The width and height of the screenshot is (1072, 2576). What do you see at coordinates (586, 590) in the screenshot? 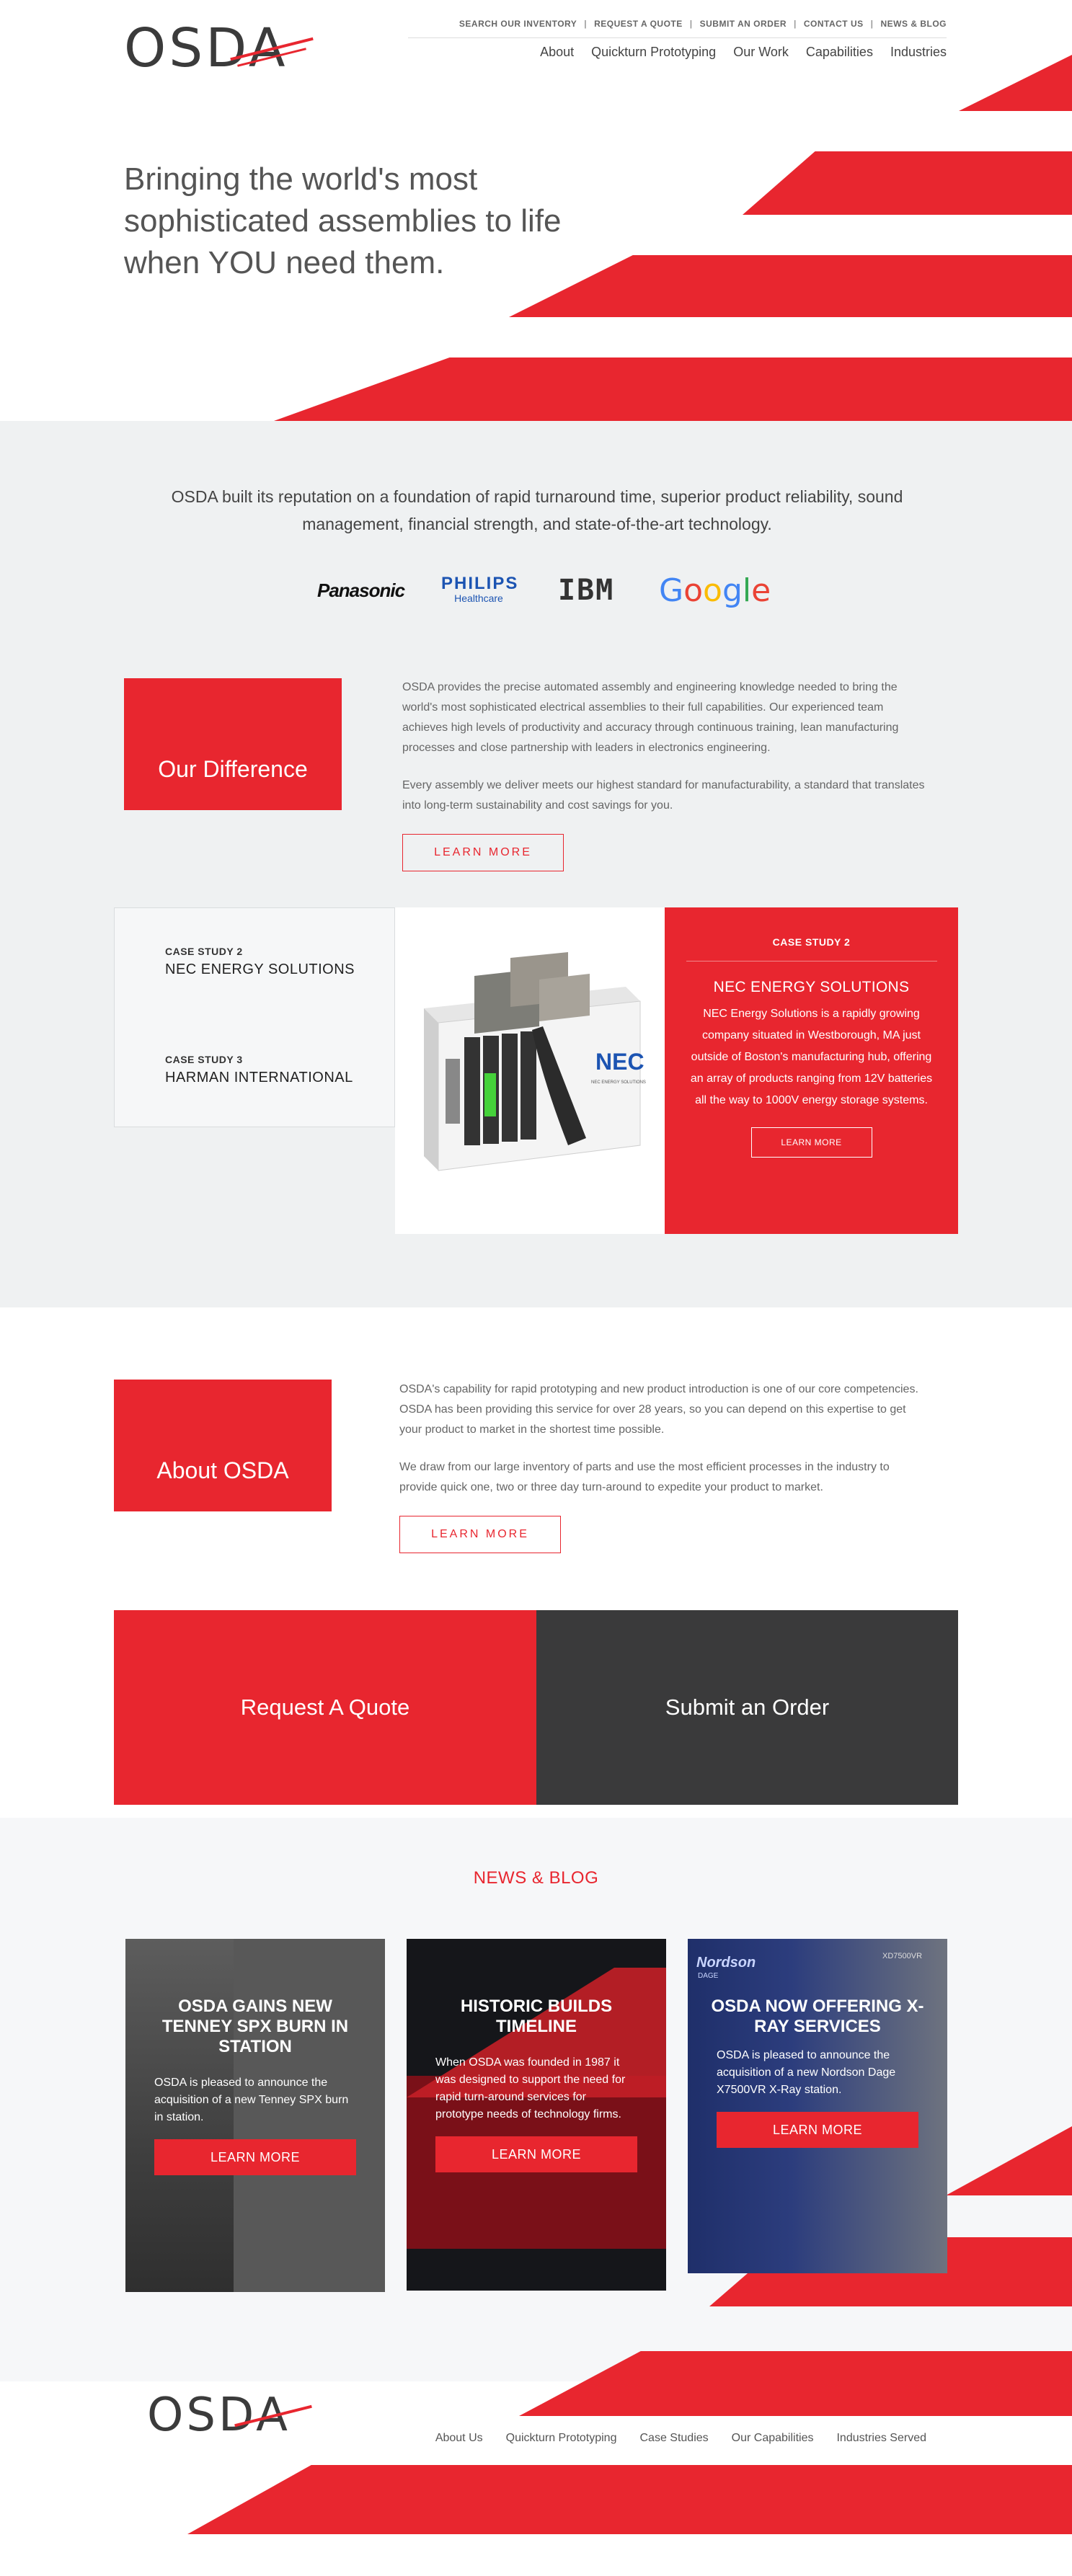
I see `ibm-logo: IBM` at bounding box center [586, 590].